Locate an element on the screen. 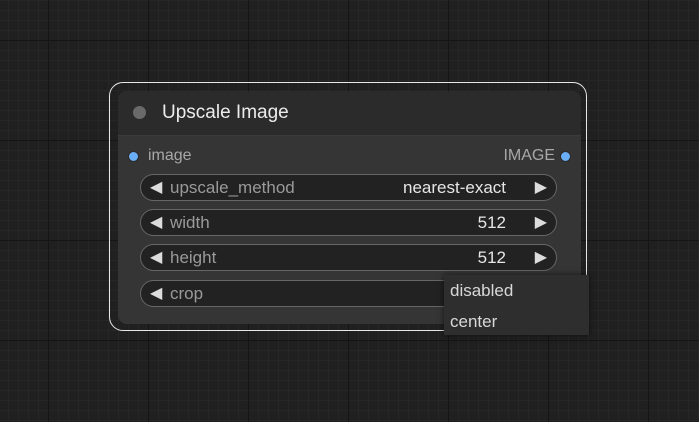  widget-upscale-method: ◀ upscale_method nearest-exact ▶ is located at coordinates (348, 187).